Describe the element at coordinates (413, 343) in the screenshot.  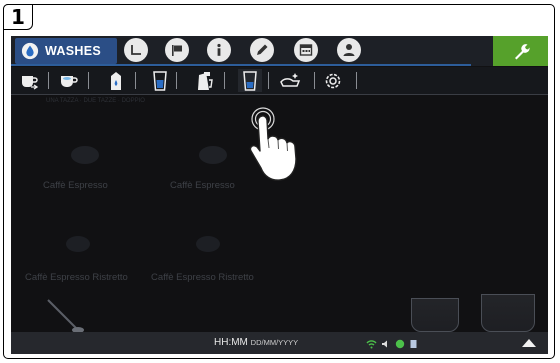
I see `usb-icon` at that location.